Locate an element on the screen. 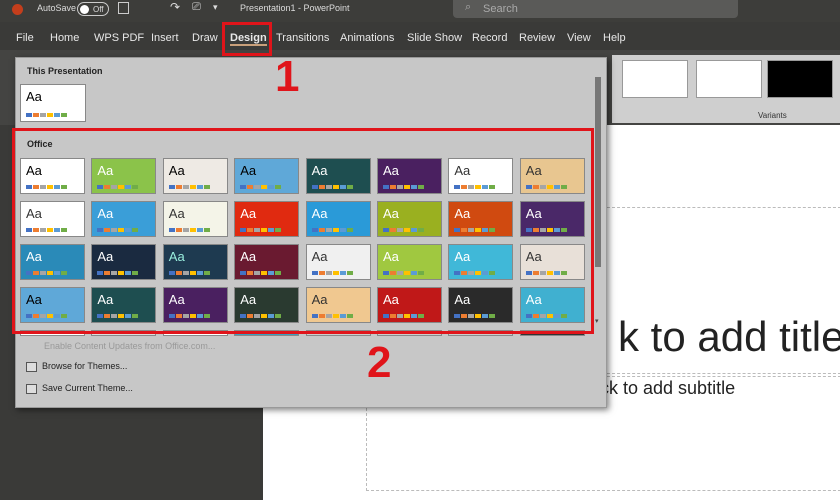  tab-review: Review is located at coordinates (537, 38).